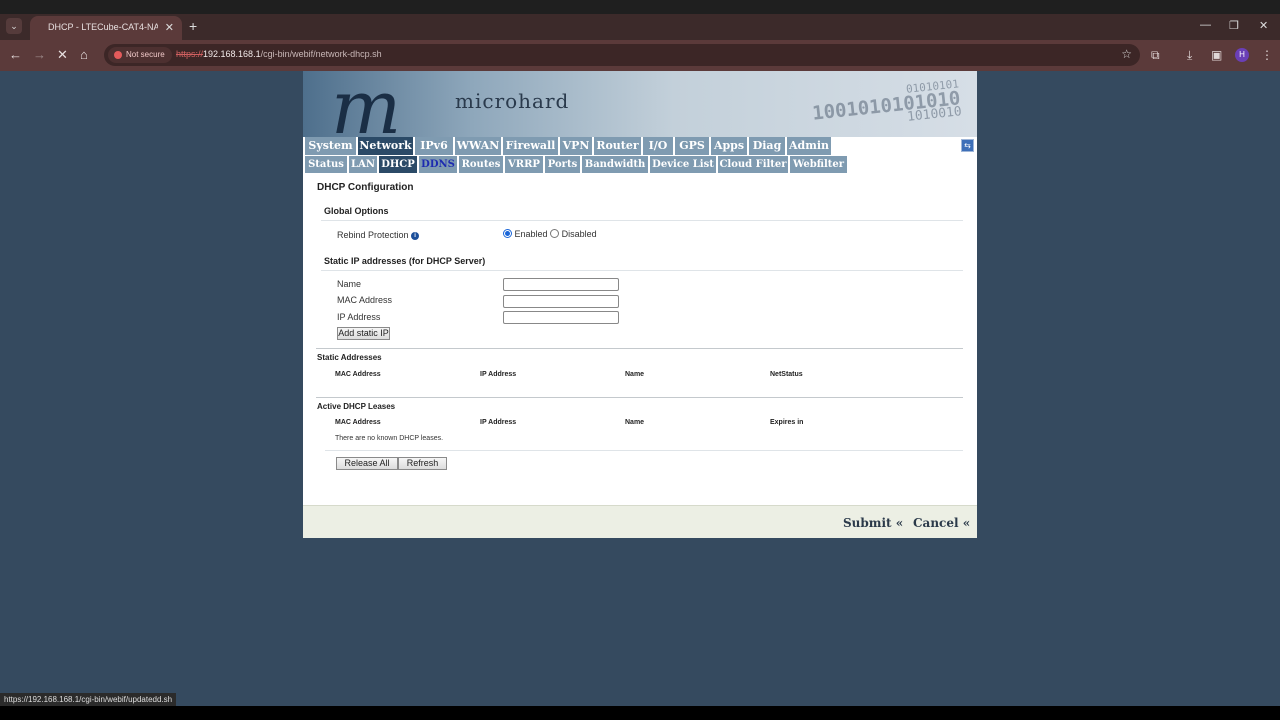  Describe the element at coordinates (561, 301) in the screenshot. I see `mac-address-input` at that location.